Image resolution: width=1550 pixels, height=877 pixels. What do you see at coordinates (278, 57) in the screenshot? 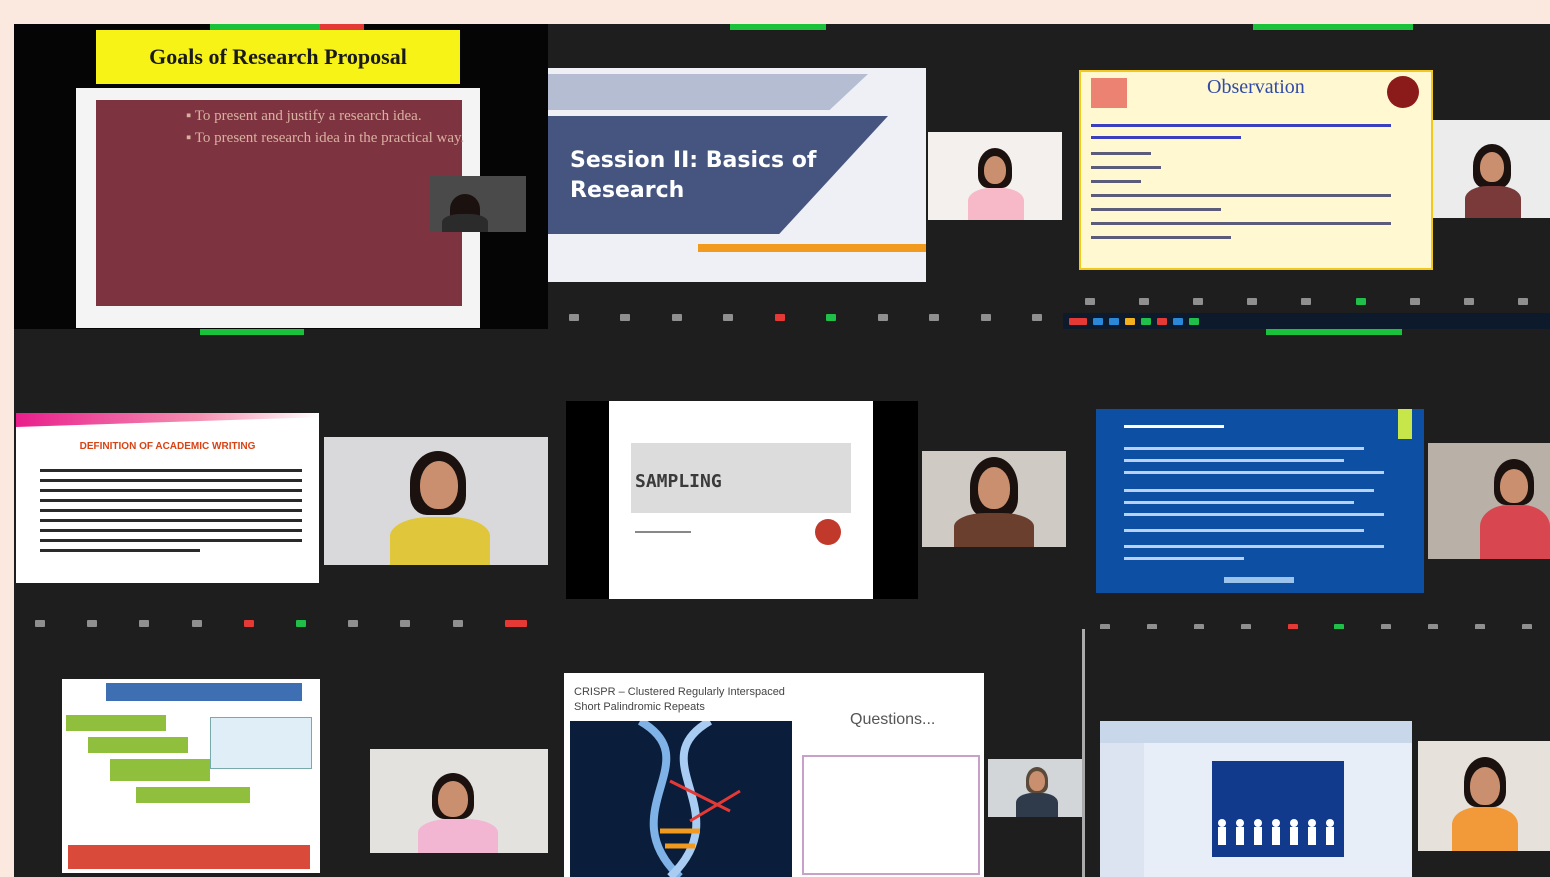
I see `slide-title: Goals of Research Proposal` at bounding box center [278, 57].